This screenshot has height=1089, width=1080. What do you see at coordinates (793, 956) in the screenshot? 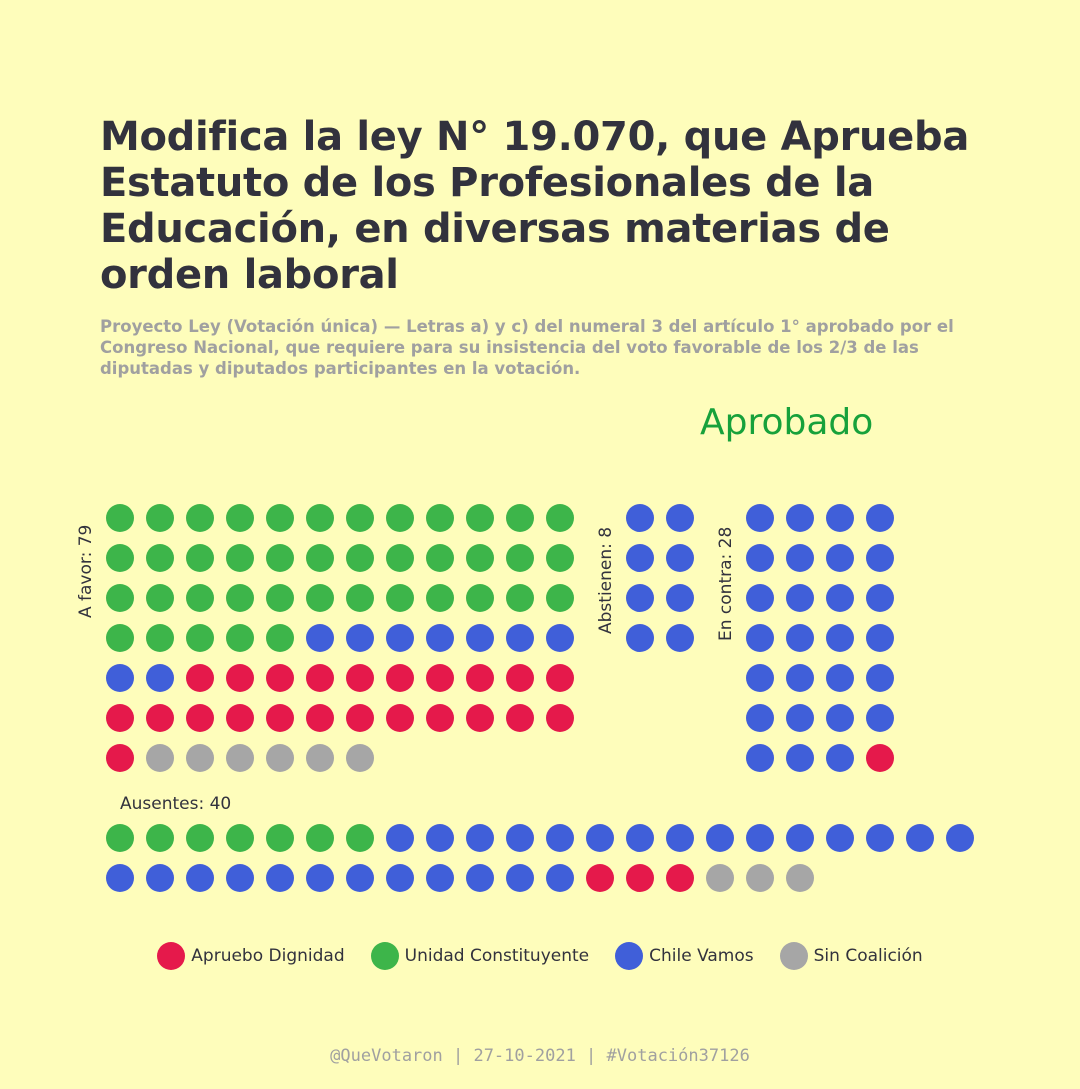
I see `legend-swatch` at bounding box center [793, 956].